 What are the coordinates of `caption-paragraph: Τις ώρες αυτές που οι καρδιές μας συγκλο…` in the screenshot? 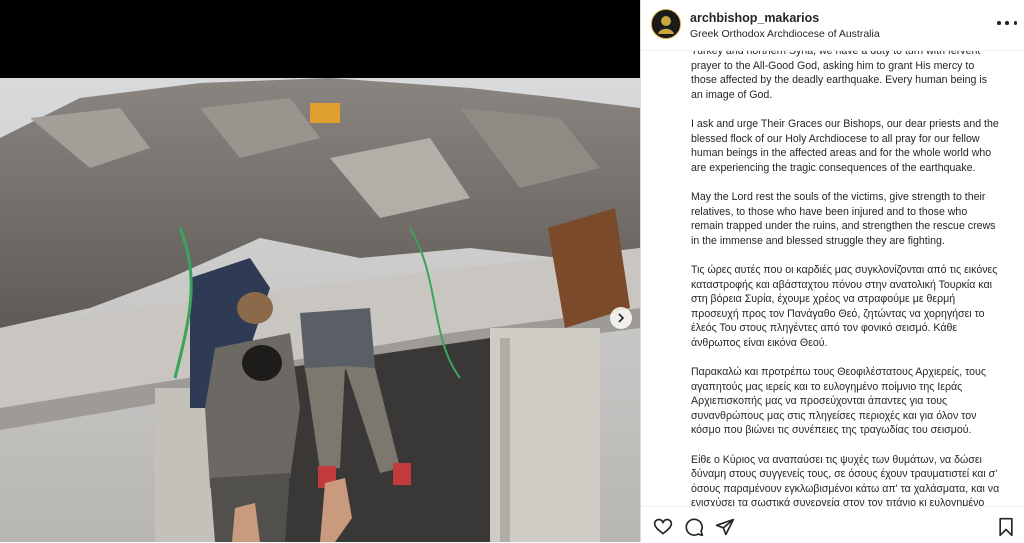 It's located at (844, 306).